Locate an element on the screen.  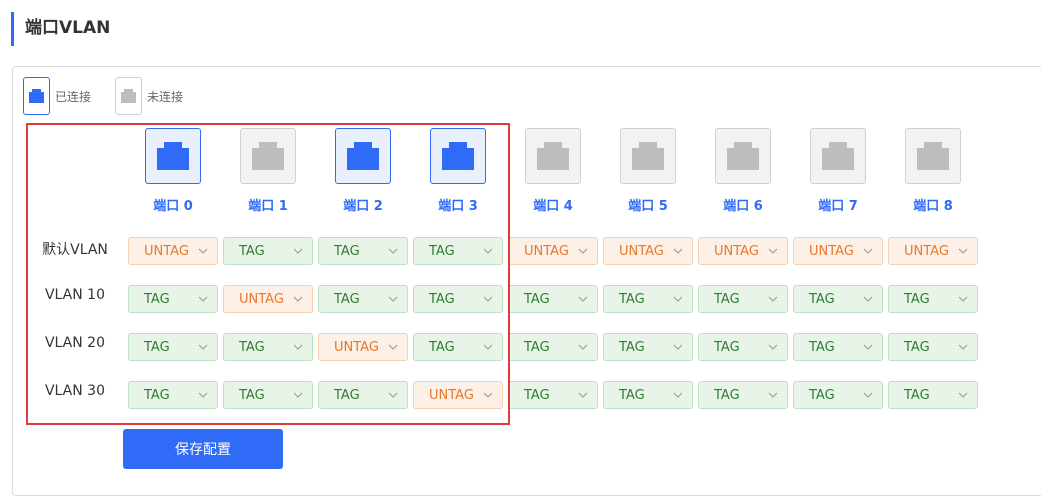
connected-port-2-icon is located at coordinates (363, 156).